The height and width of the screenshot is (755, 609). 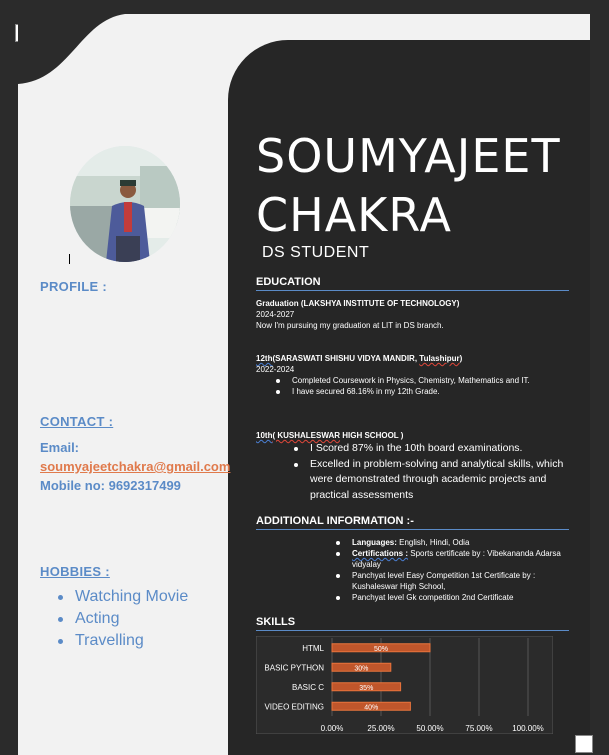 What do you see at coordinates (381, 649) in the screenshot?
I see `bar-data-label: 50%` at bounding box center [381, 649].